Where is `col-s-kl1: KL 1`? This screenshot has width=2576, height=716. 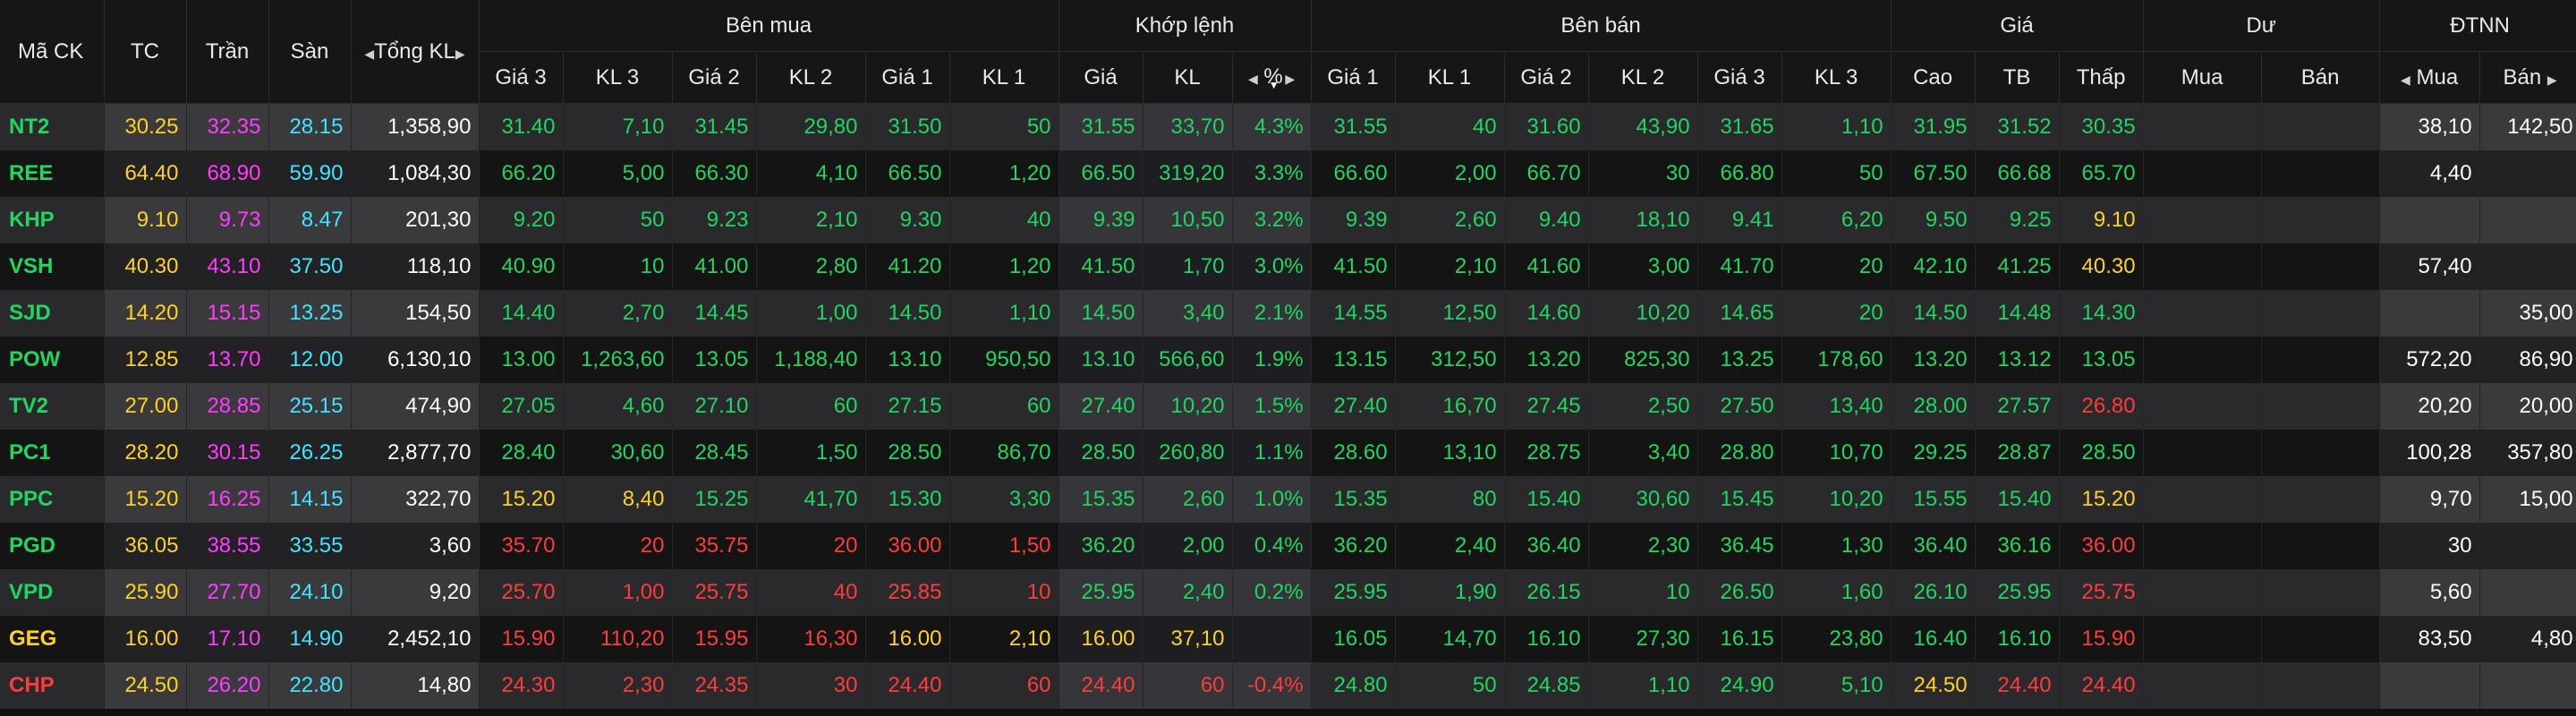
col-s-kl1: KL 1 is located at coordinates (1450, 77).